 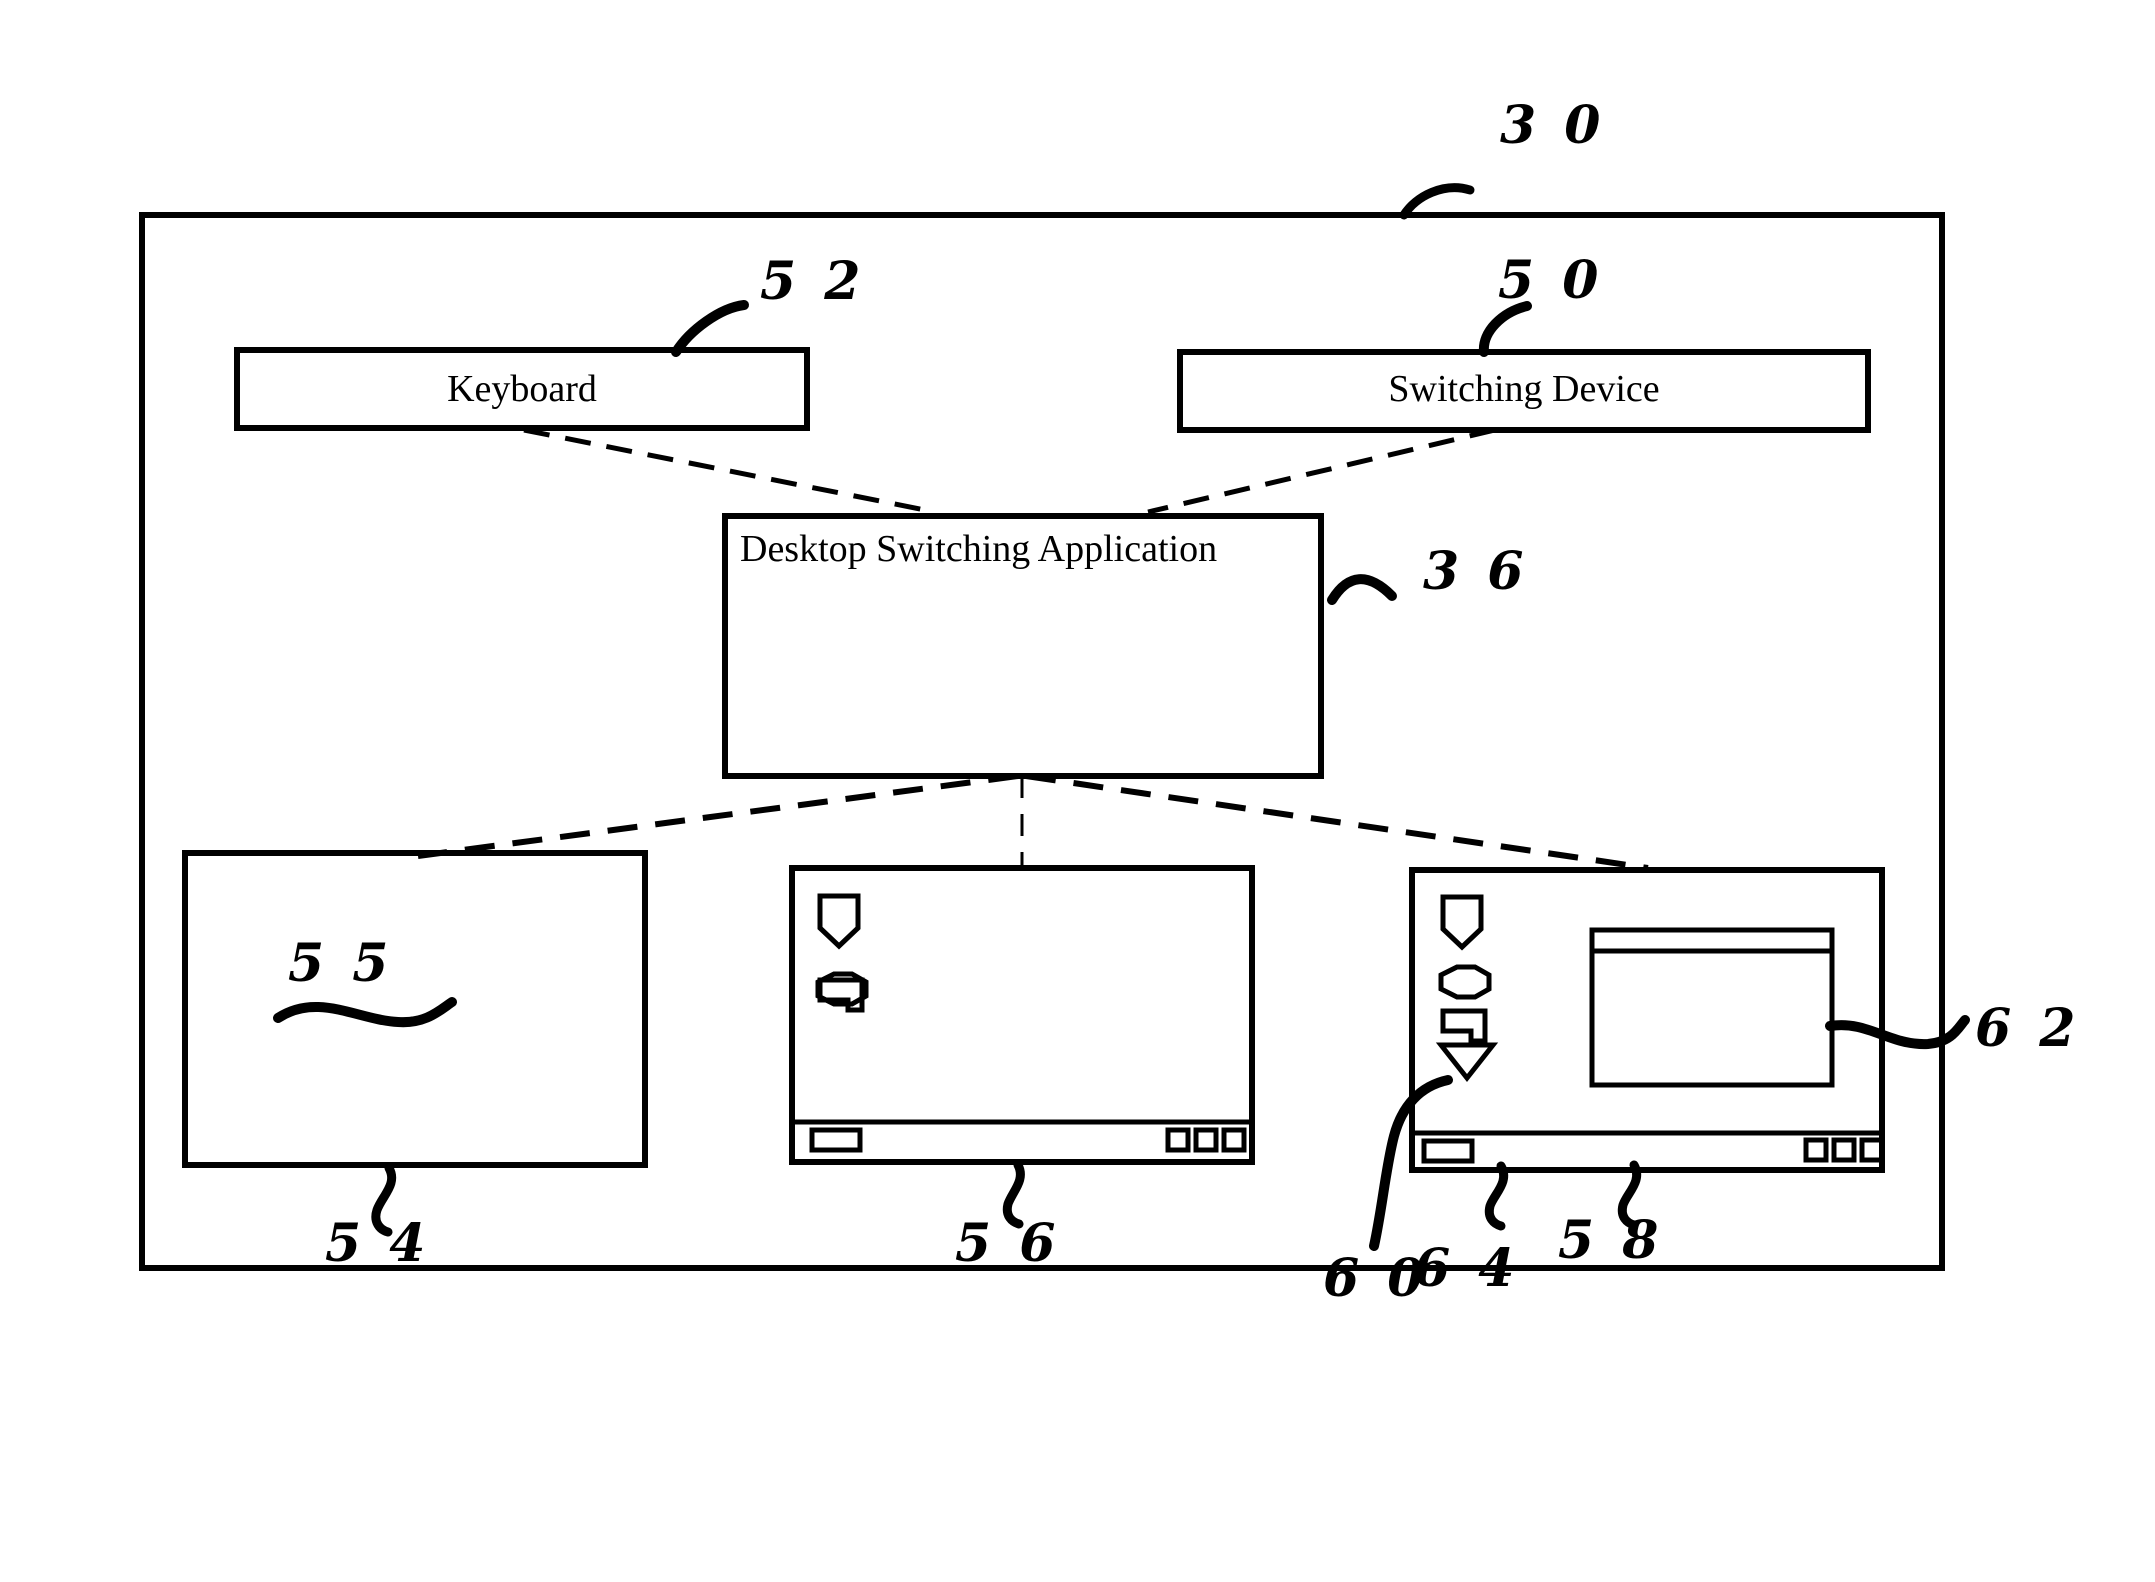 I want to click on desktop-switching-application-box-label: Desktop Switching Application, so click(x=979, y=549).